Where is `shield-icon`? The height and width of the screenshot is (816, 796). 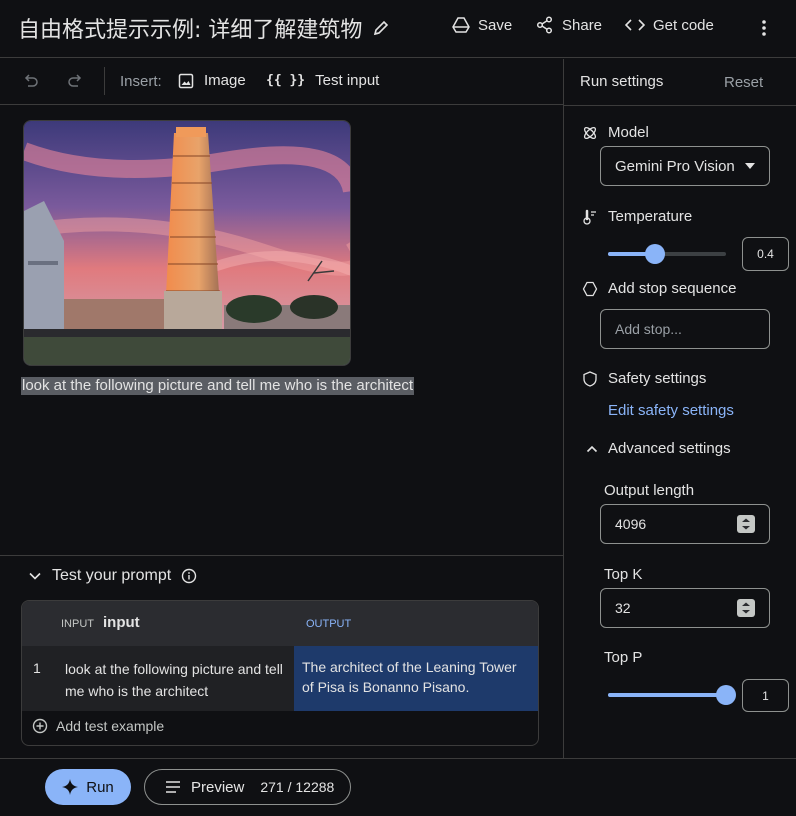
shield-icon is located at coordinates (590, 378).